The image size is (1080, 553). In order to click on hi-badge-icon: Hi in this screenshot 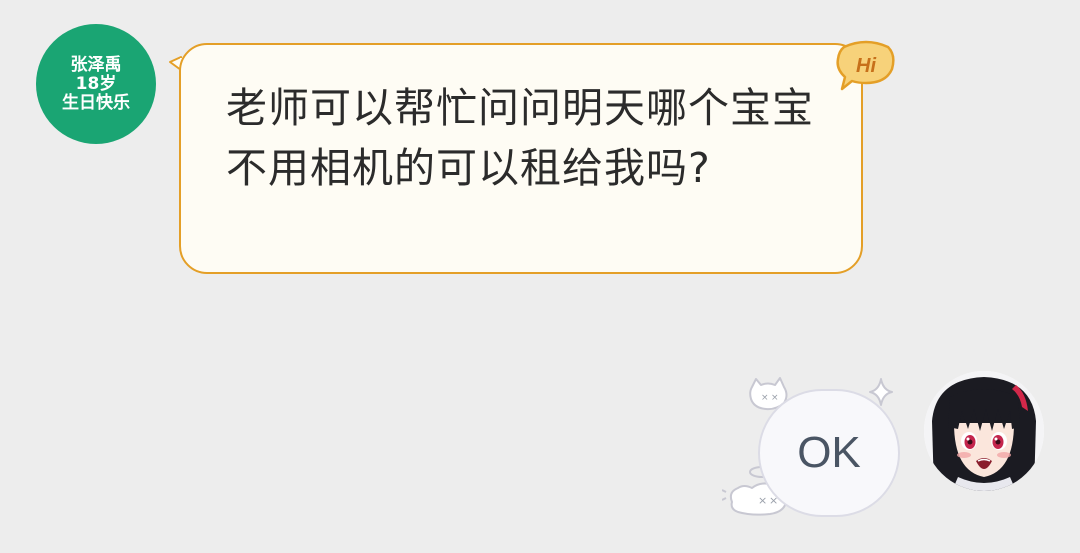, I will do `click(865, 65)`.